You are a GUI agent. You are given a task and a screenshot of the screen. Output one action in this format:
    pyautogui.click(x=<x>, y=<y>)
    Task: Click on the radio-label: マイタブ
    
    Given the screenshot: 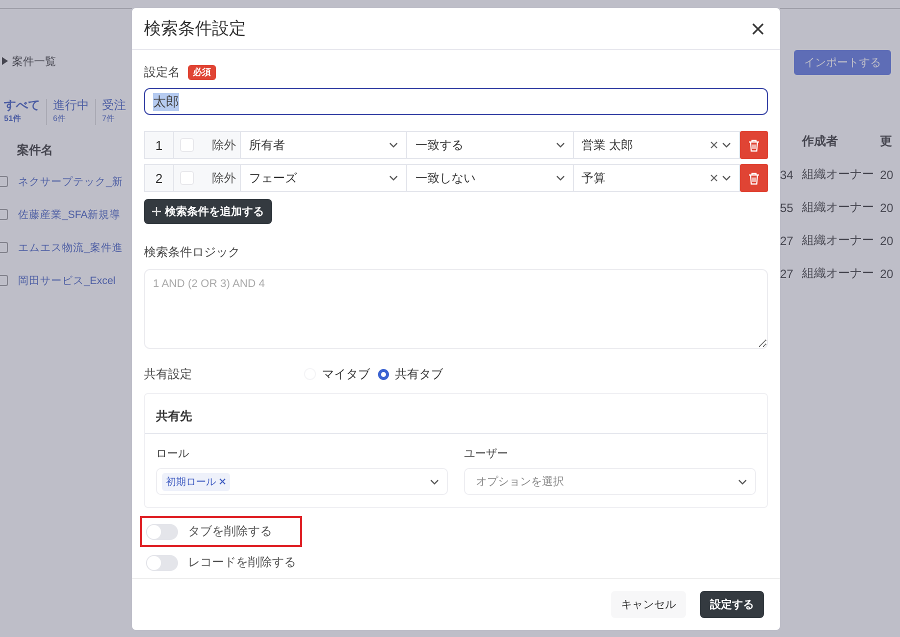 What is the action you would take?
    pyautogui.click(x=346, y=374)
    